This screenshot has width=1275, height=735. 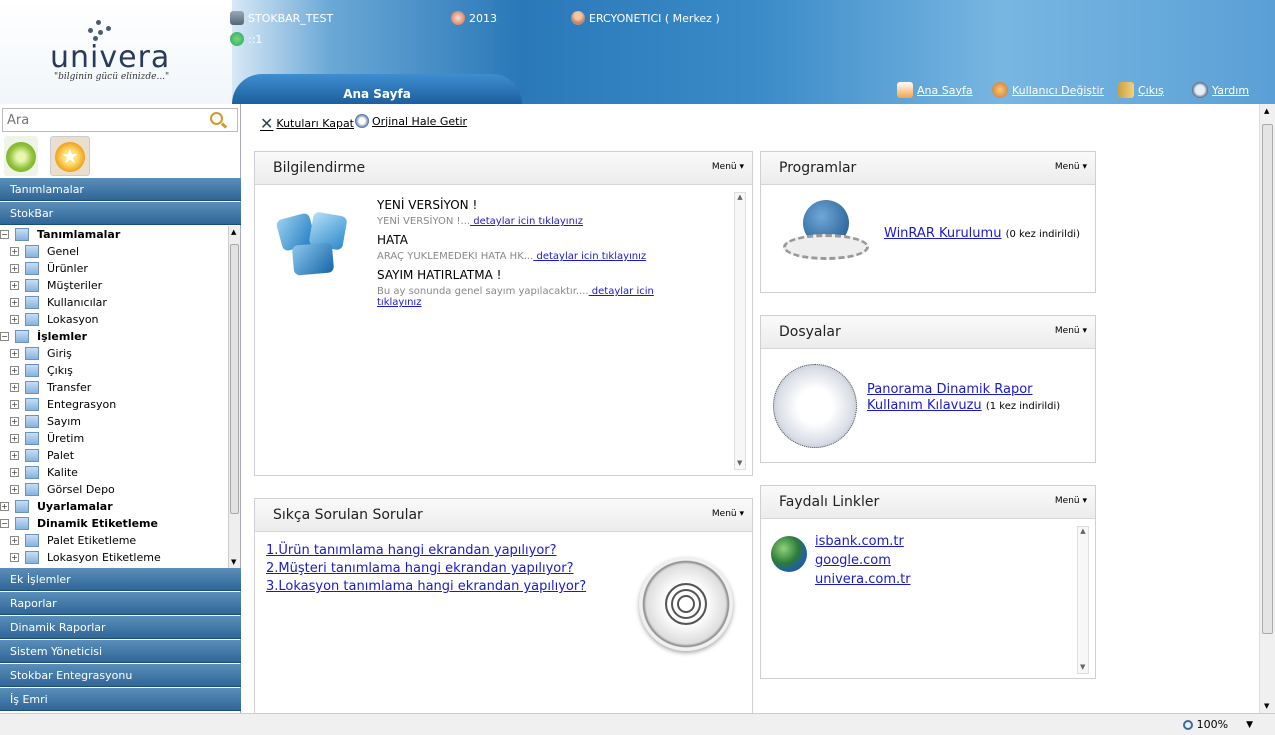 What do you see at coordinates (307, 123) in the screenshot?
I see `close-boxes-button: ✕ Kutuları Kapat` at bounding box center [307, 123].